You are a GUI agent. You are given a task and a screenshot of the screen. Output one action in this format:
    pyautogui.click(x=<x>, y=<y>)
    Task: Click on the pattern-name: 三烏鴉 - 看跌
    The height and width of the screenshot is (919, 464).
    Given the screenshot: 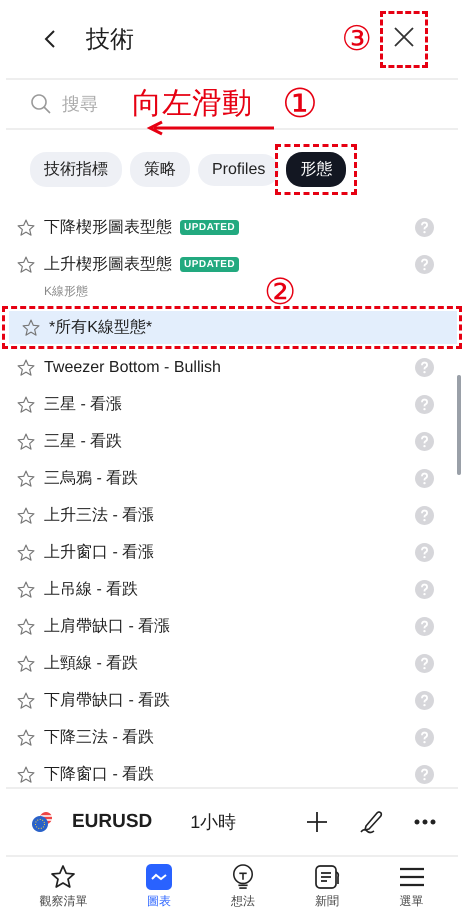 What is the action you would take?
    pyautogui.click(x=91, y=478)
    